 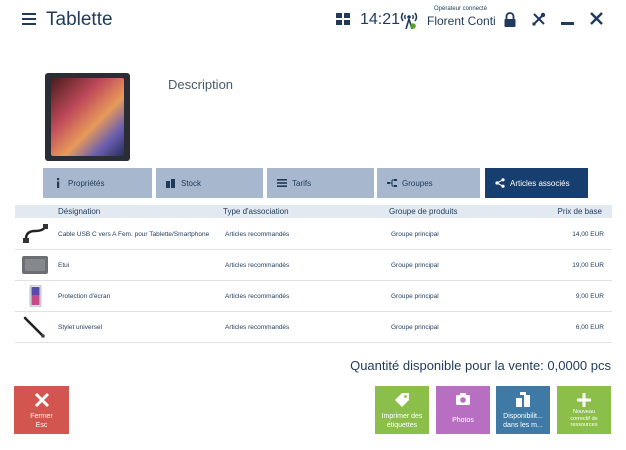 I want to click on plus-icon, so click(x=584, y=400).